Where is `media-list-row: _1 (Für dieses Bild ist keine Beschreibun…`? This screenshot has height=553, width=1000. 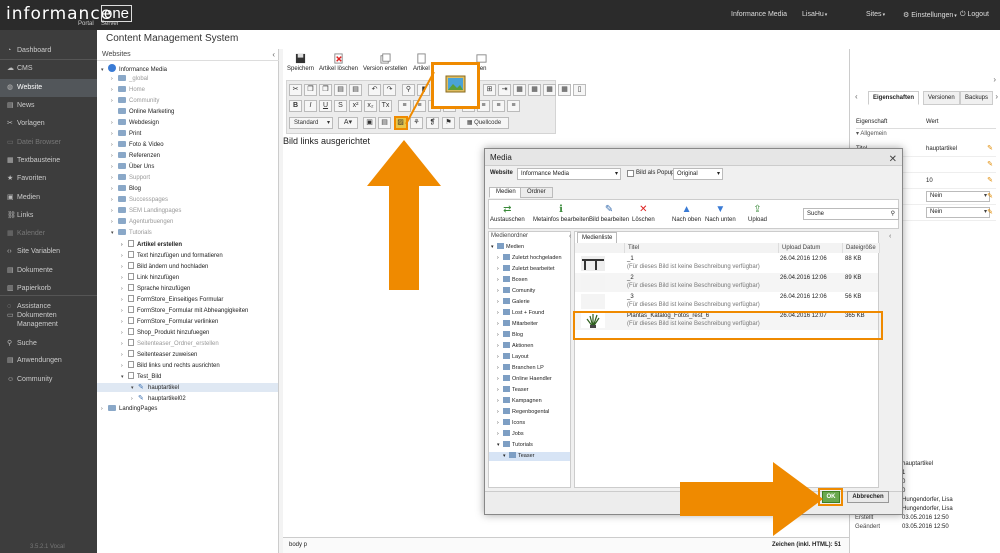 media-list-row: _1 (Für dieses Bild ist keine Beschreibun… is located at coordinates (726, 263).